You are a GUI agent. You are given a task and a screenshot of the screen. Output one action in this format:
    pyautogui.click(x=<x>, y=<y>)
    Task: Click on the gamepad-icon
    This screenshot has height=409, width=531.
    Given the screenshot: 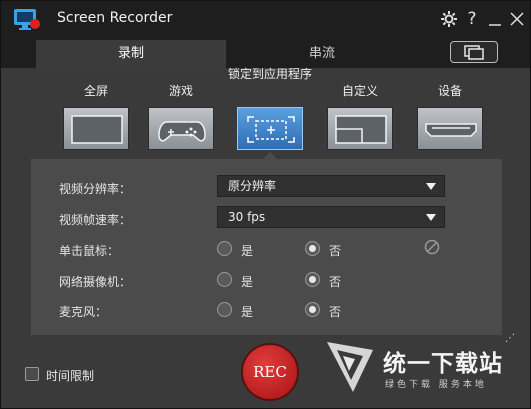 What is the action you would take?
    pyautogui.click(x=182, y=131)
    